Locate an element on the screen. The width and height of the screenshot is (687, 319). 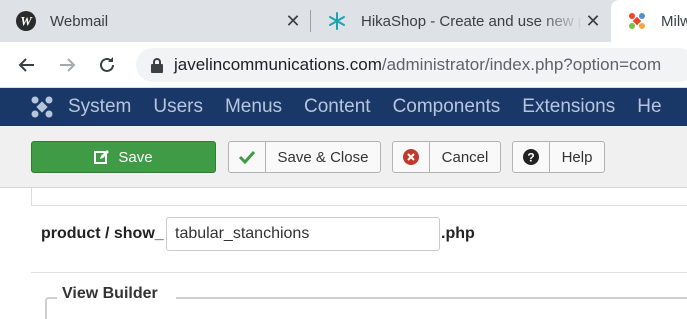
tab-hikashop: HikaShop - Create and use new p ✕ is located at coordinates (461, 21).